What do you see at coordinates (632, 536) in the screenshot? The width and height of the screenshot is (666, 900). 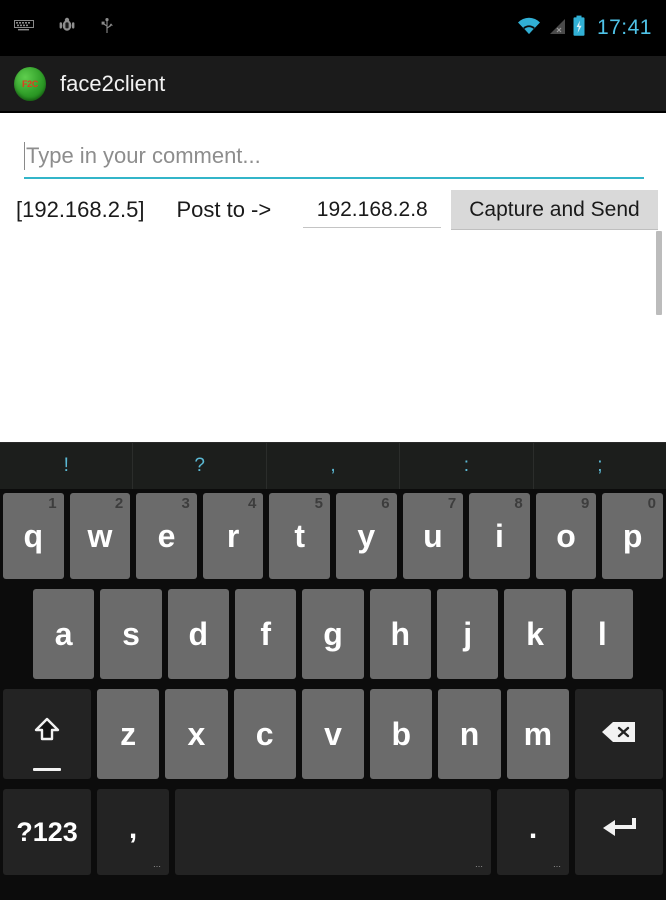 I see `key-p: 0 p` at bounding box center [632, 536].